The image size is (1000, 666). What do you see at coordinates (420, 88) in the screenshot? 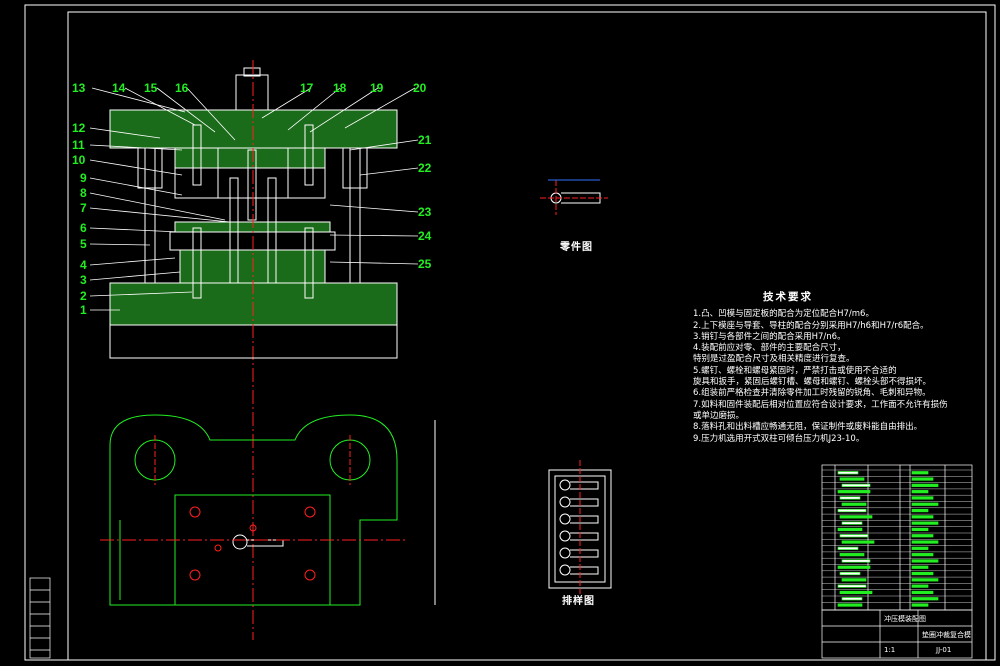
I see `part-label-20: 20` at bounding box center [420, 88].